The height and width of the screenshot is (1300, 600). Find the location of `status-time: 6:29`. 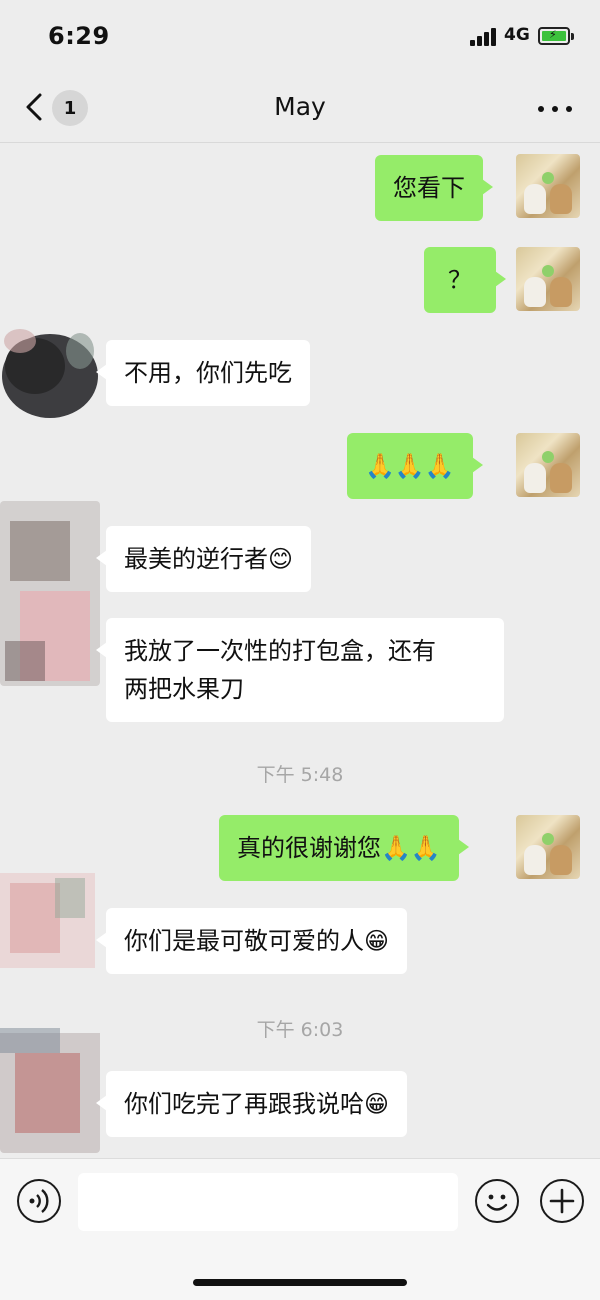

status-time: 6:29 is located at coordinates (79, 36).